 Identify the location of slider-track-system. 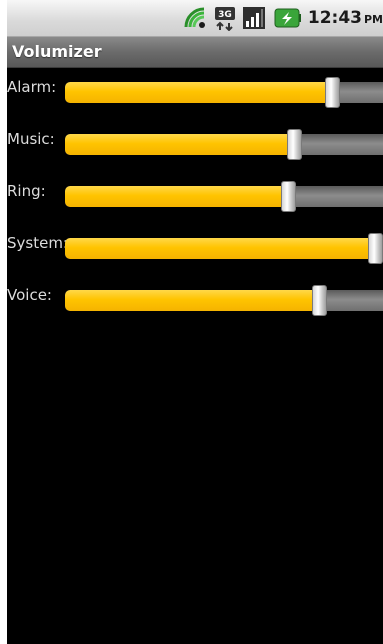
(224, 248).